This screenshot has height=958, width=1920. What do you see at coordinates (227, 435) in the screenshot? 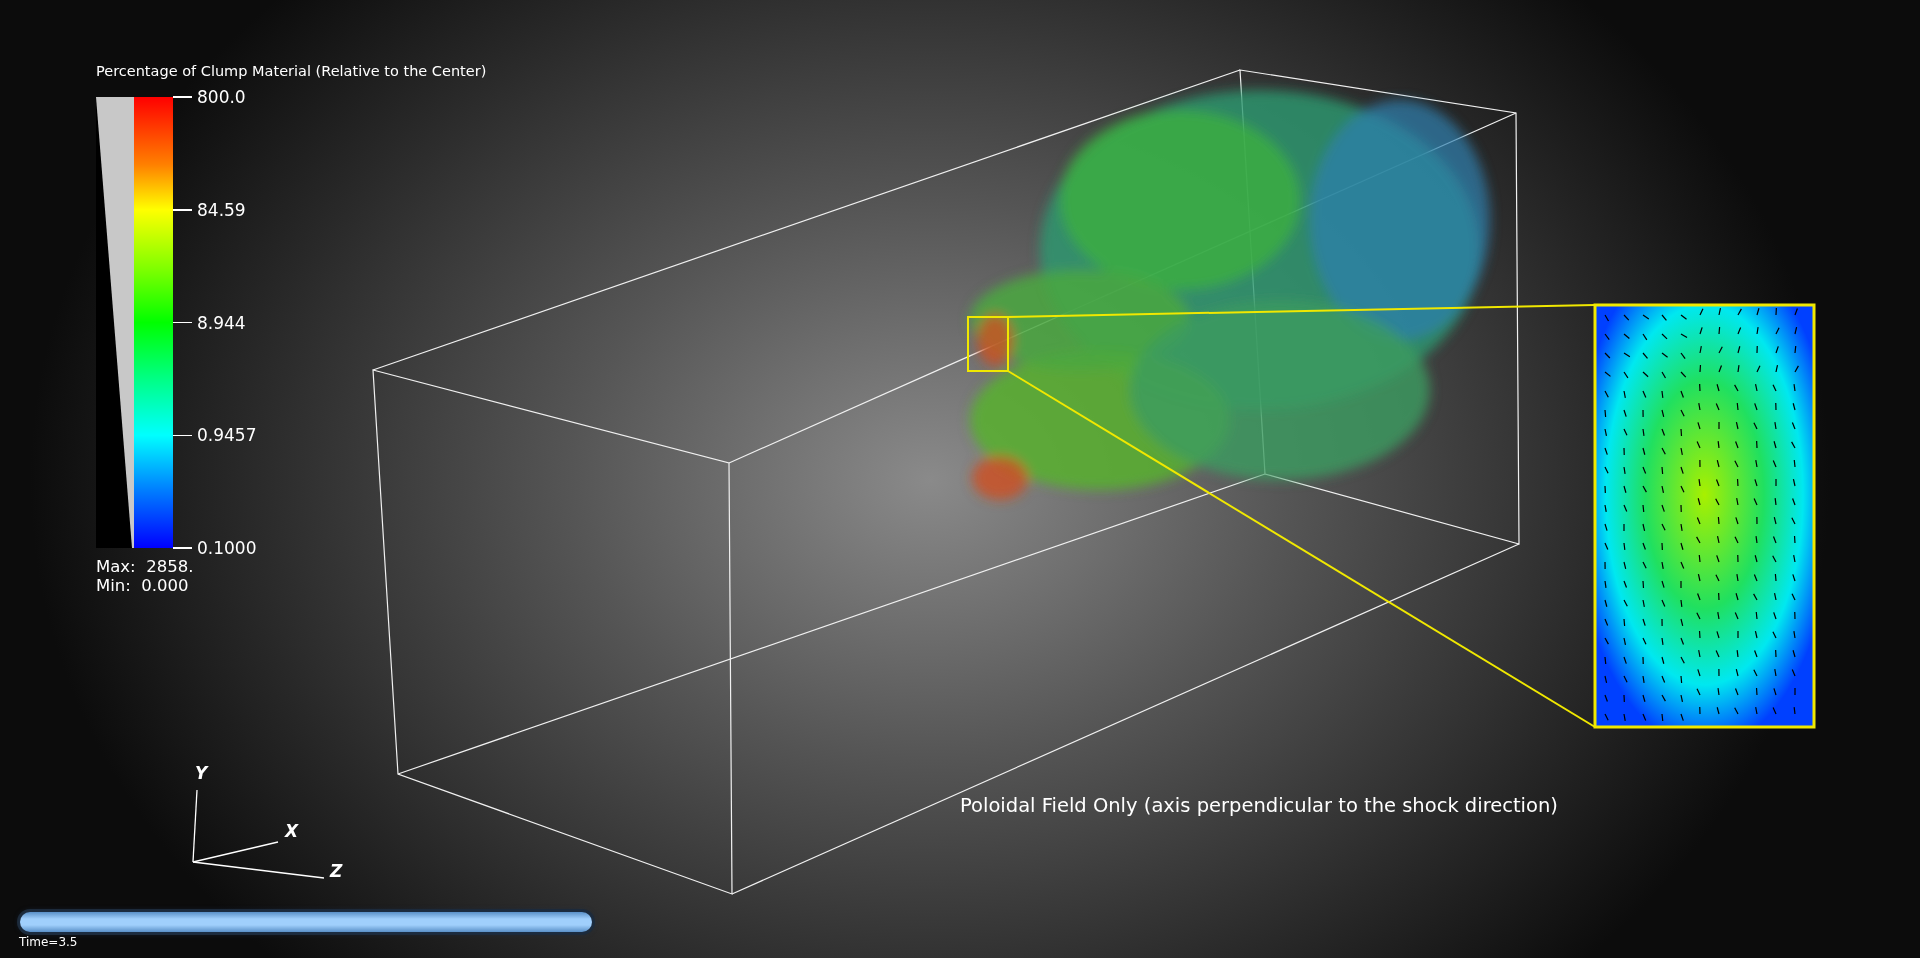
I see `tick-label: 0.9457` at bounding box center [227, 435].